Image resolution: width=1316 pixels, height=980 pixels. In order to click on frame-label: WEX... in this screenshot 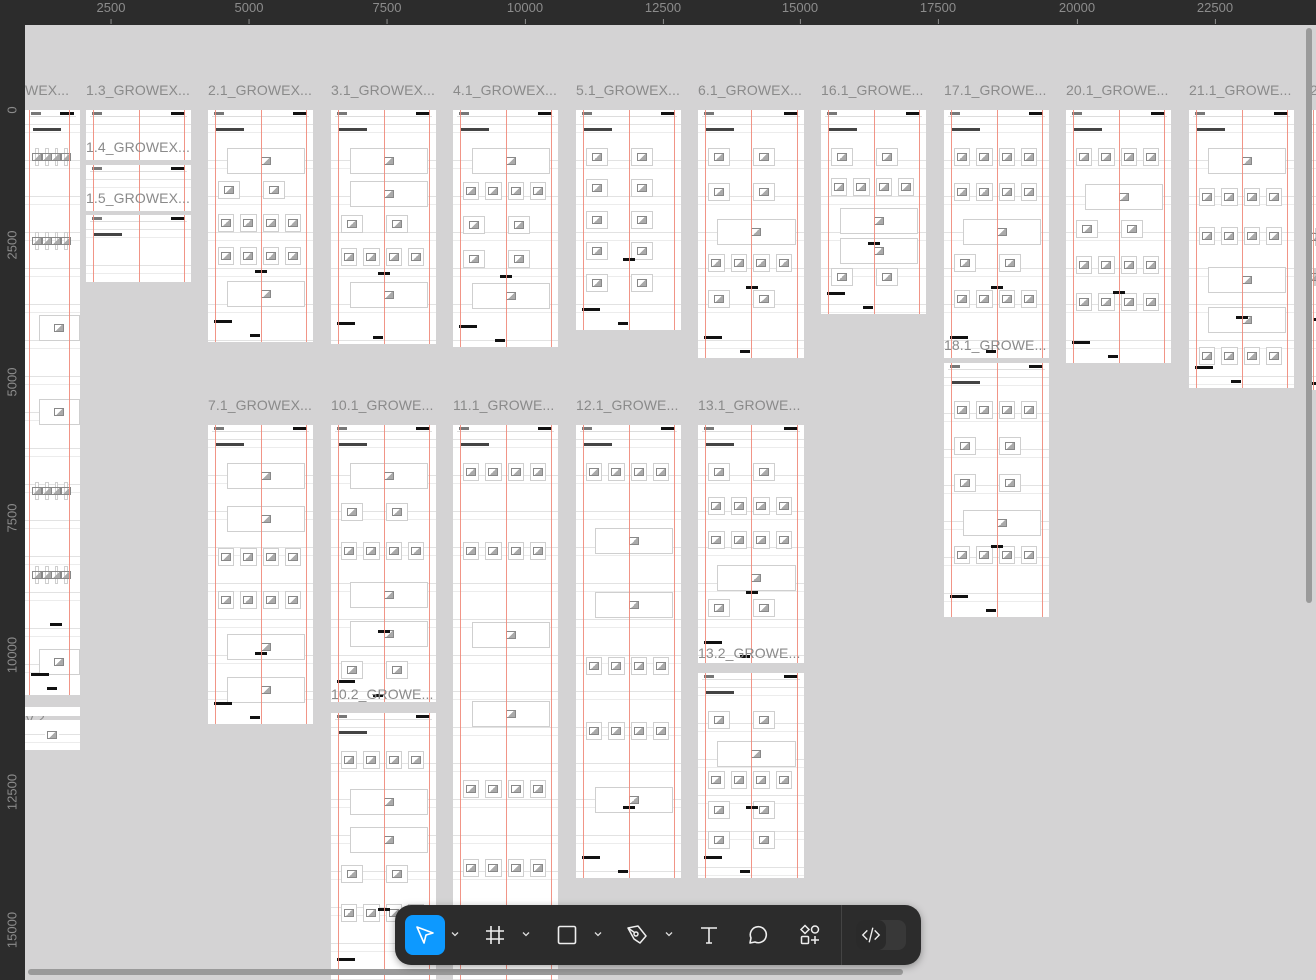, I will do `click(52, 90)`.